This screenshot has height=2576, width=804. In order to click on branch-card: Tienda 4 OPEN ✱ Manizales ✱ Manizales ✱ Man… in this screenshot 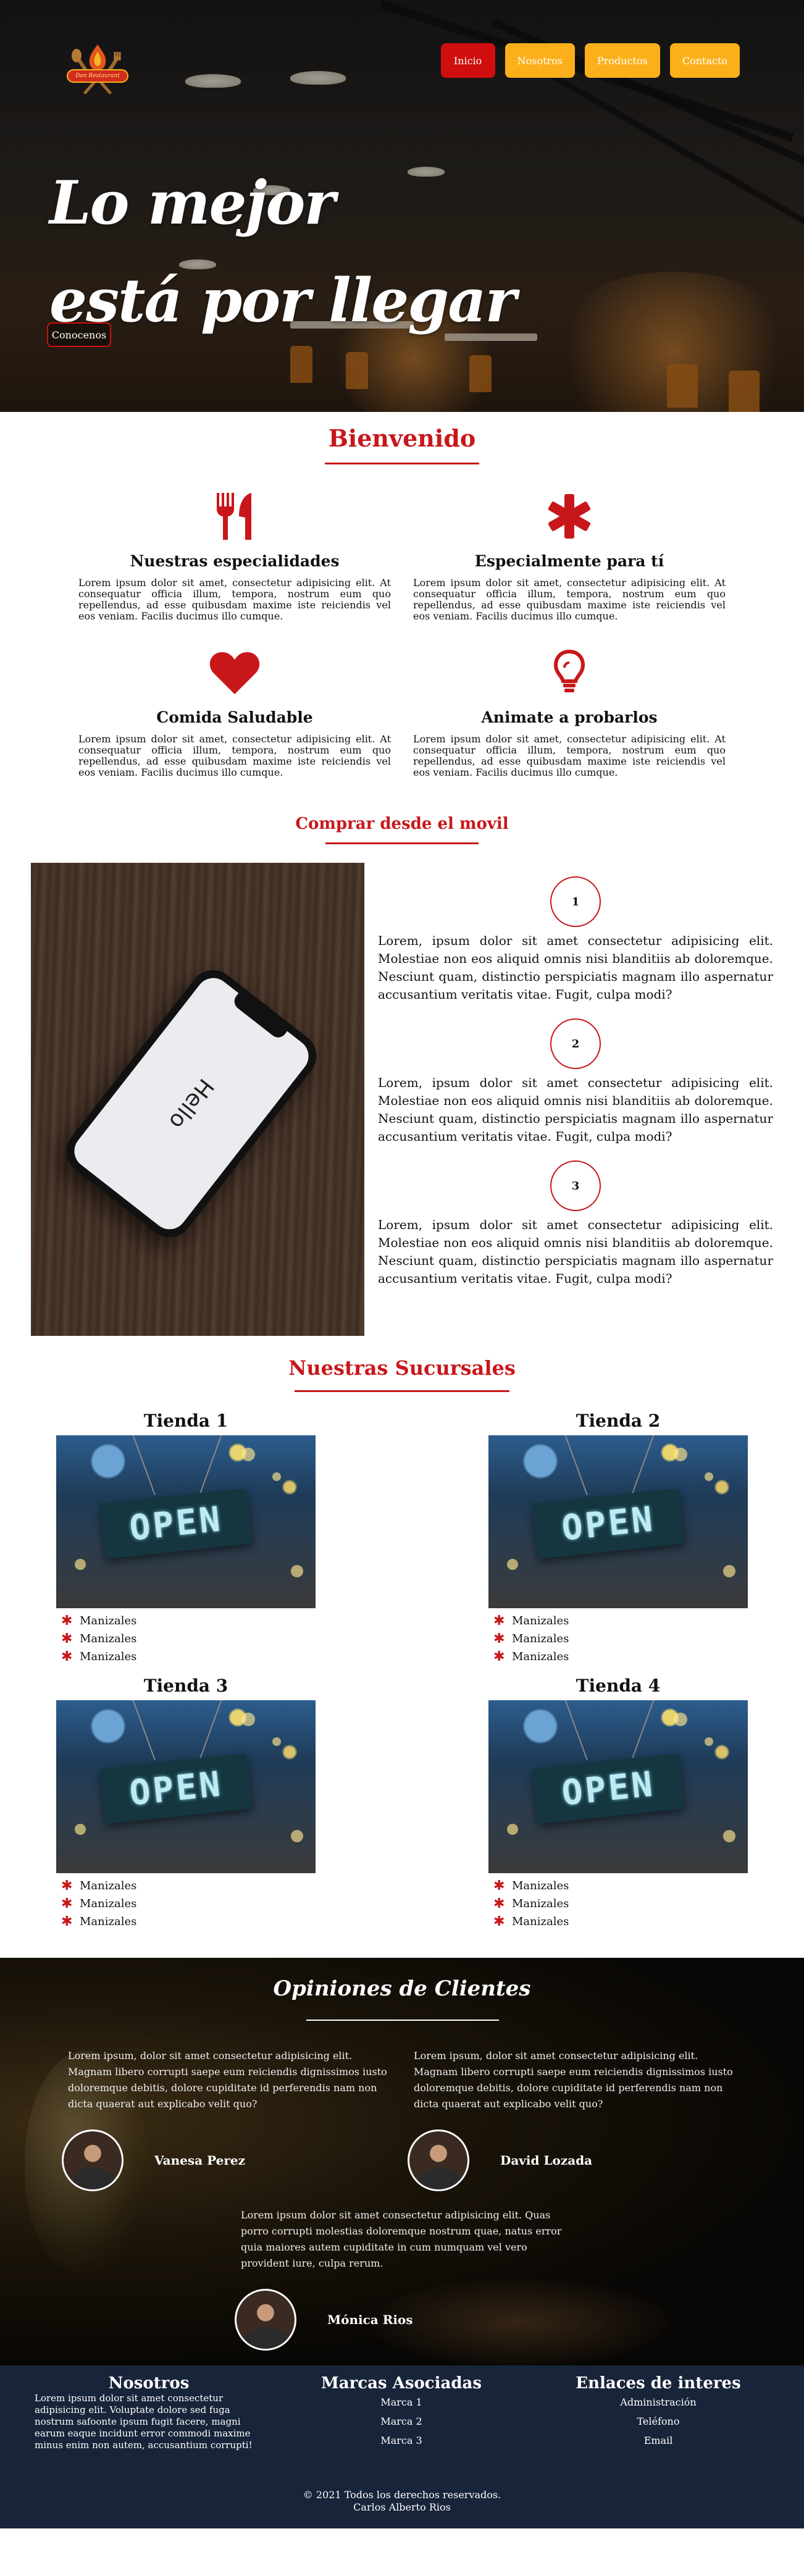, I will do `click(618, 1803)`.